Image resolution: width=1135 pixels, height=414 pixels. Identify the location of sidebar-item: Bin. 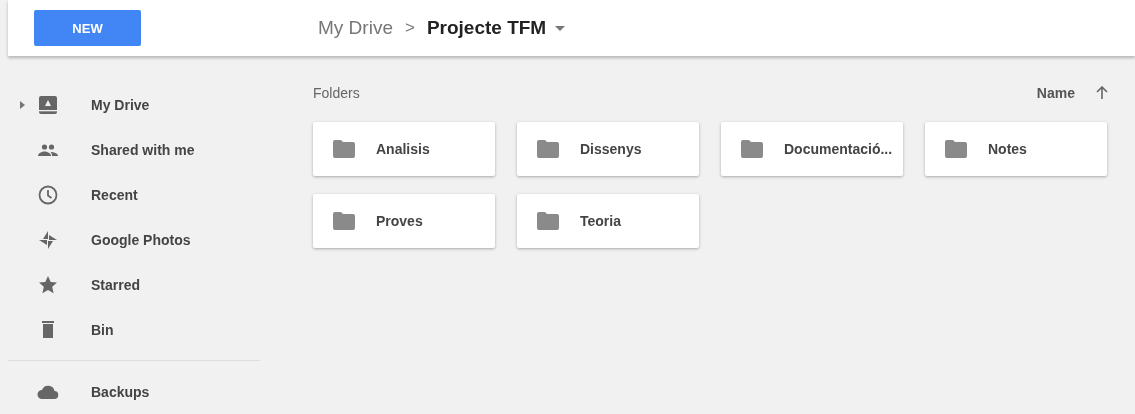
(134, 329).